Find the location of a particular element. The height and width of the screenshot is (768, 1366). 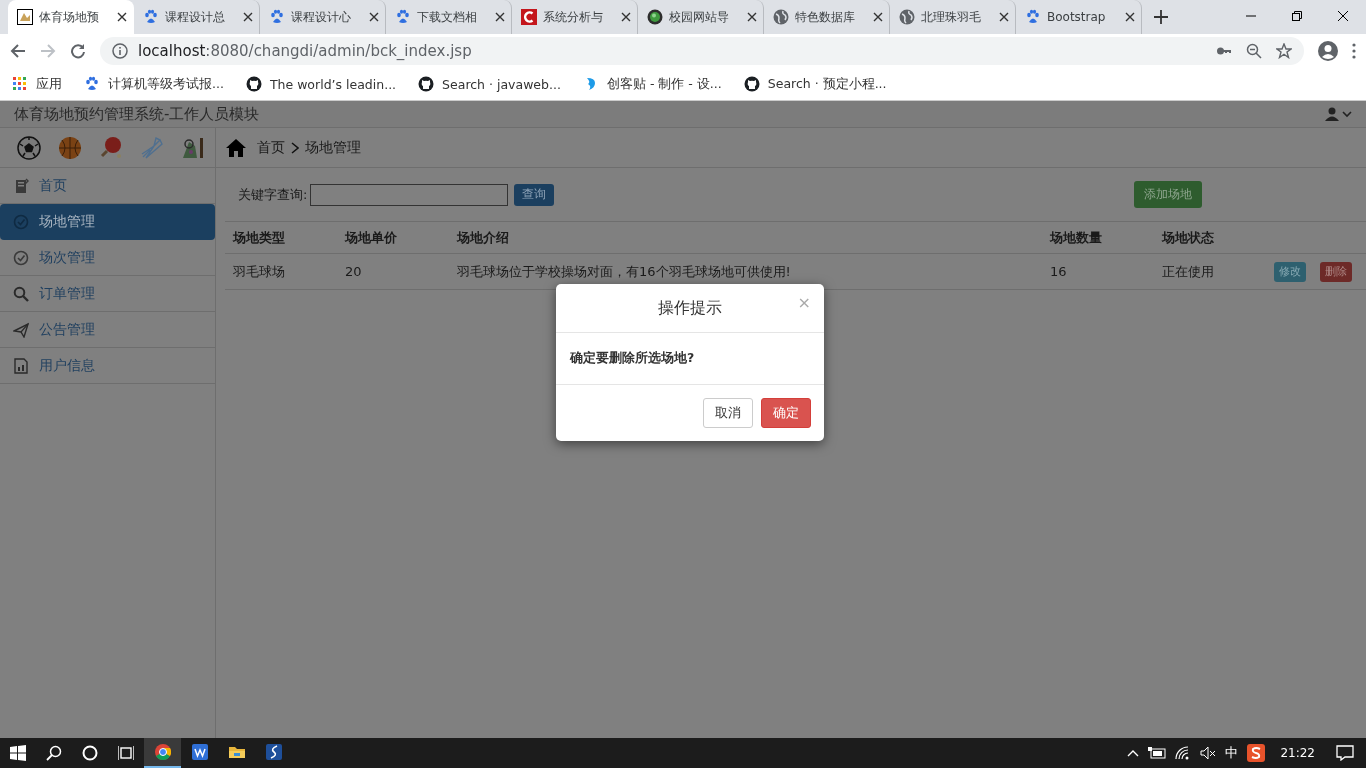

reload-icon is located at coordinates (78, 51).